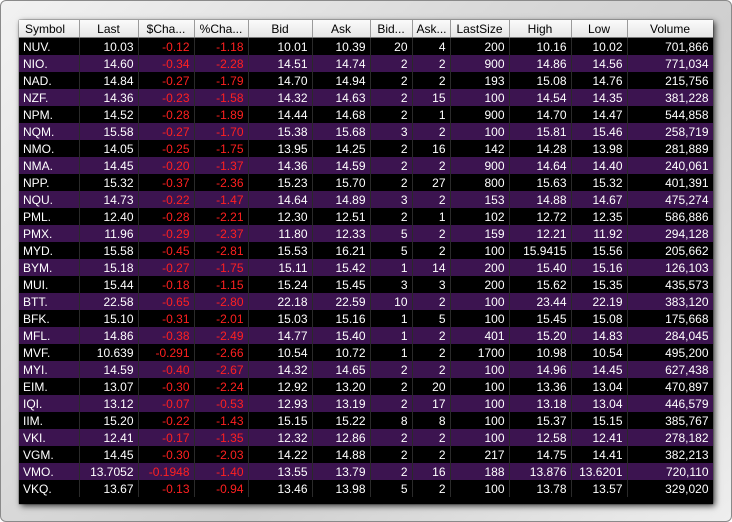 The image size is (732, 522). What do you see at coordinates (480, 29) in the screenshot?
I see `column-header-last-size: LastSize` at bounding box center [480, 29].